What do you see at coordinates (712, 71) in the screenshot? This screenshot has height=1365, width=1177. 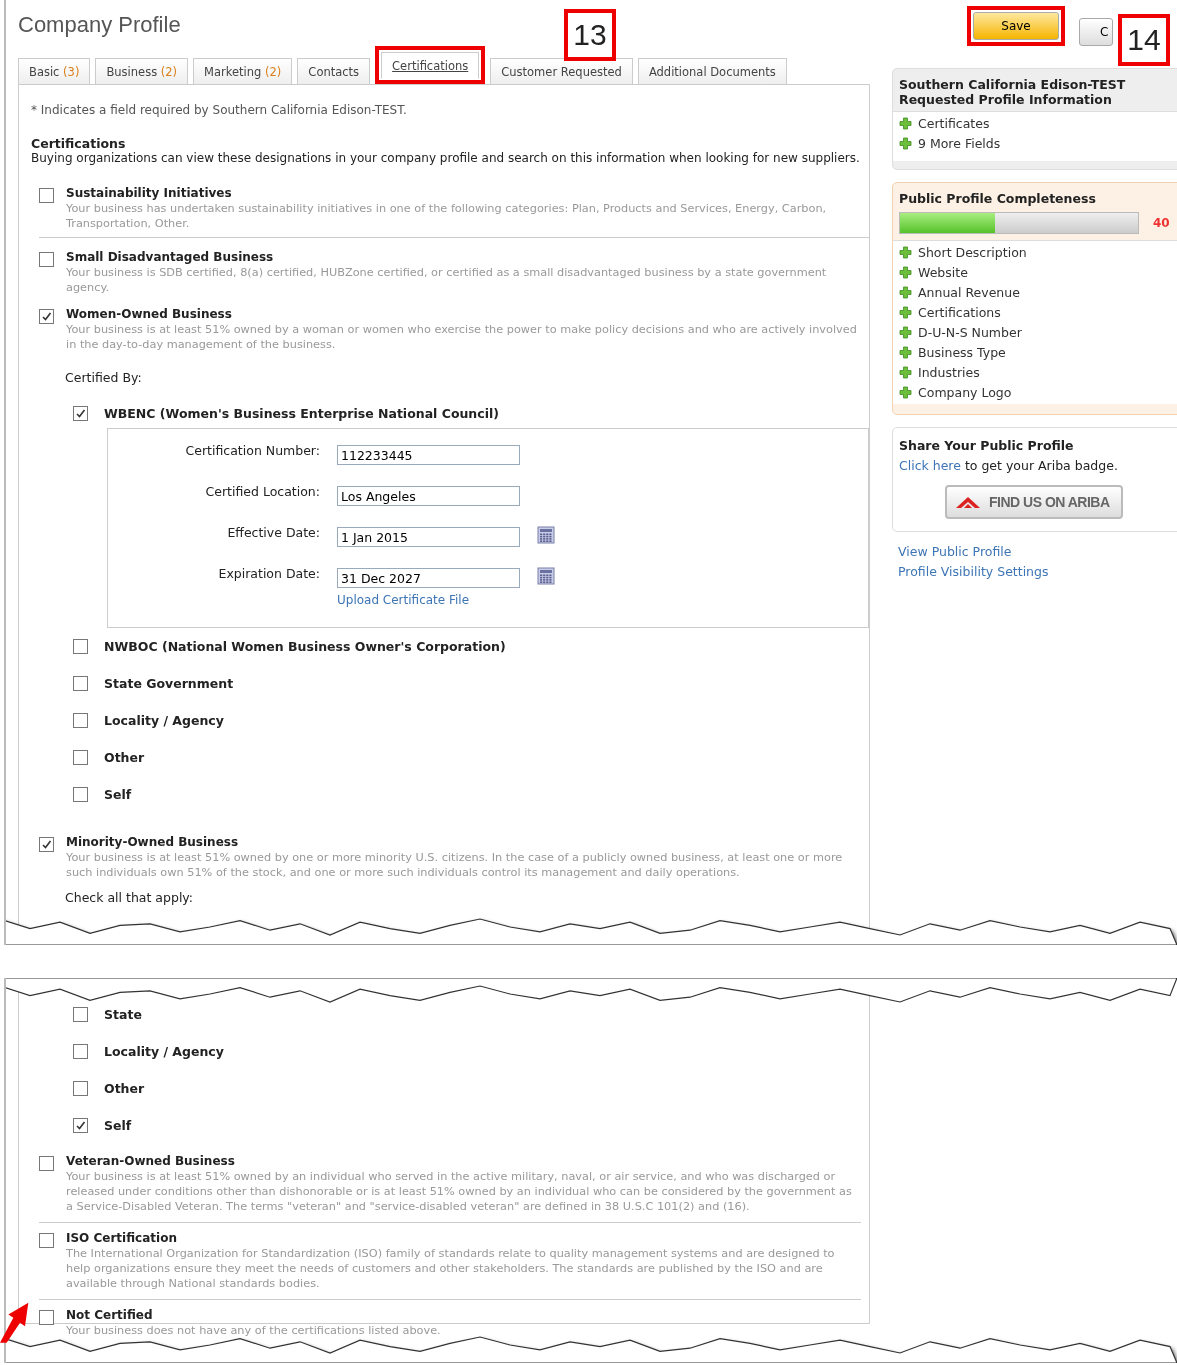 I see `tab: Additional Documents` at bounding box center [712, 71].